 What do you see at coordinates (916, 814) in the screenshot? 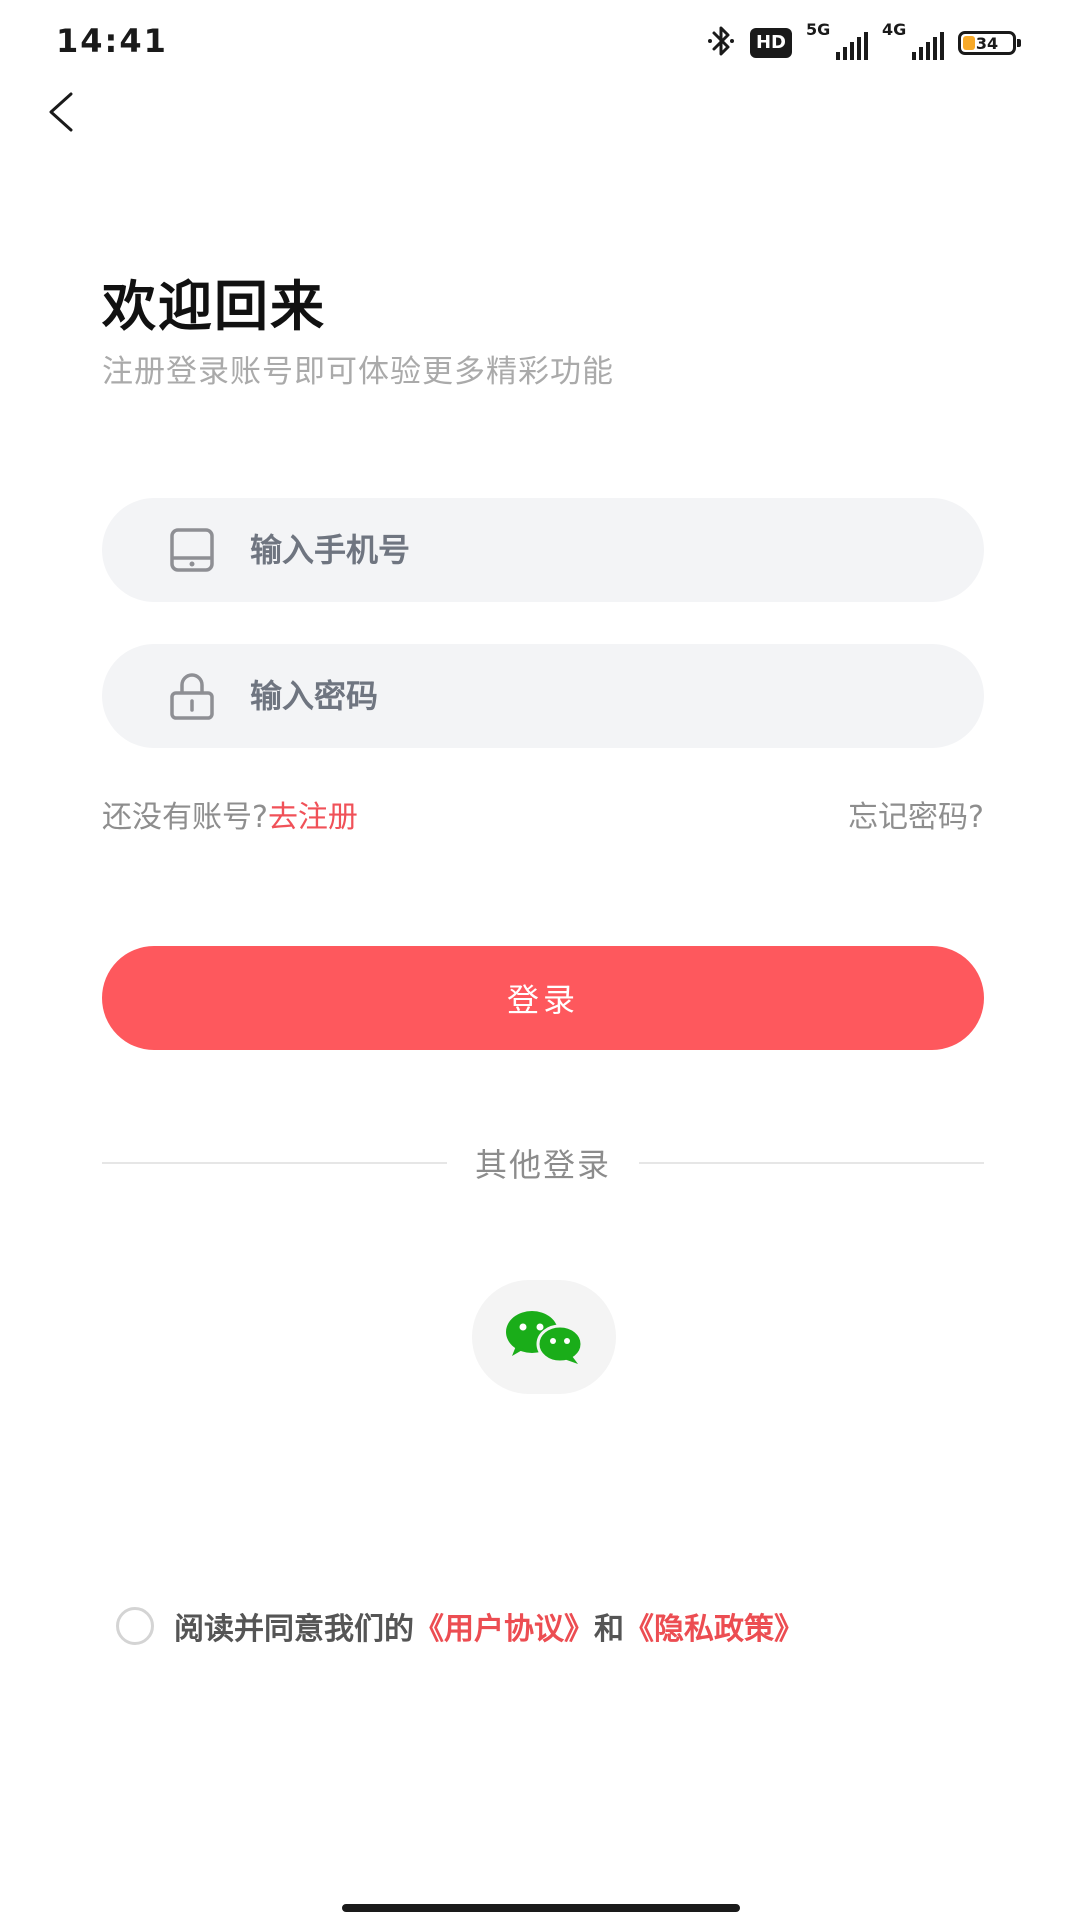
I see `forgot-password-link: 忘记密码?` at bounding box center [916, 814].